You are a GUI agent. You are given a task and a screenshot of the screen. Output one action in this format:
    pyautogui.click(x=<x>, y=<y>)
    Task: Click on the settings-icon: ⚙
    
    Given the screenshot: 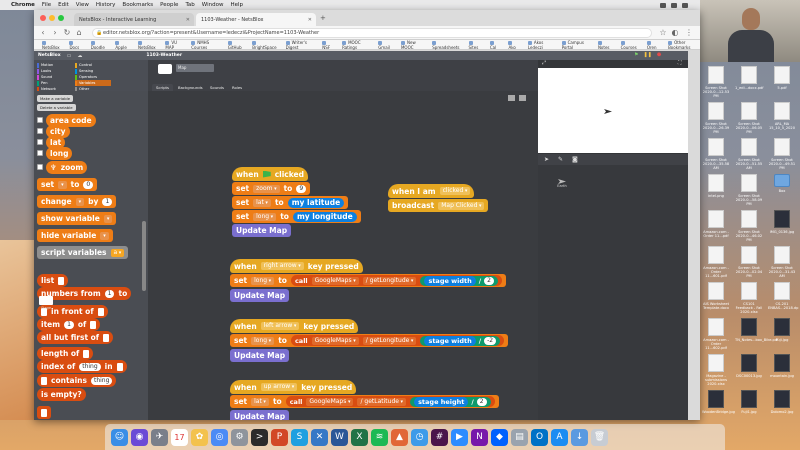 What is the action you would take?
    pyautogui.click(x=239, y=437)
    